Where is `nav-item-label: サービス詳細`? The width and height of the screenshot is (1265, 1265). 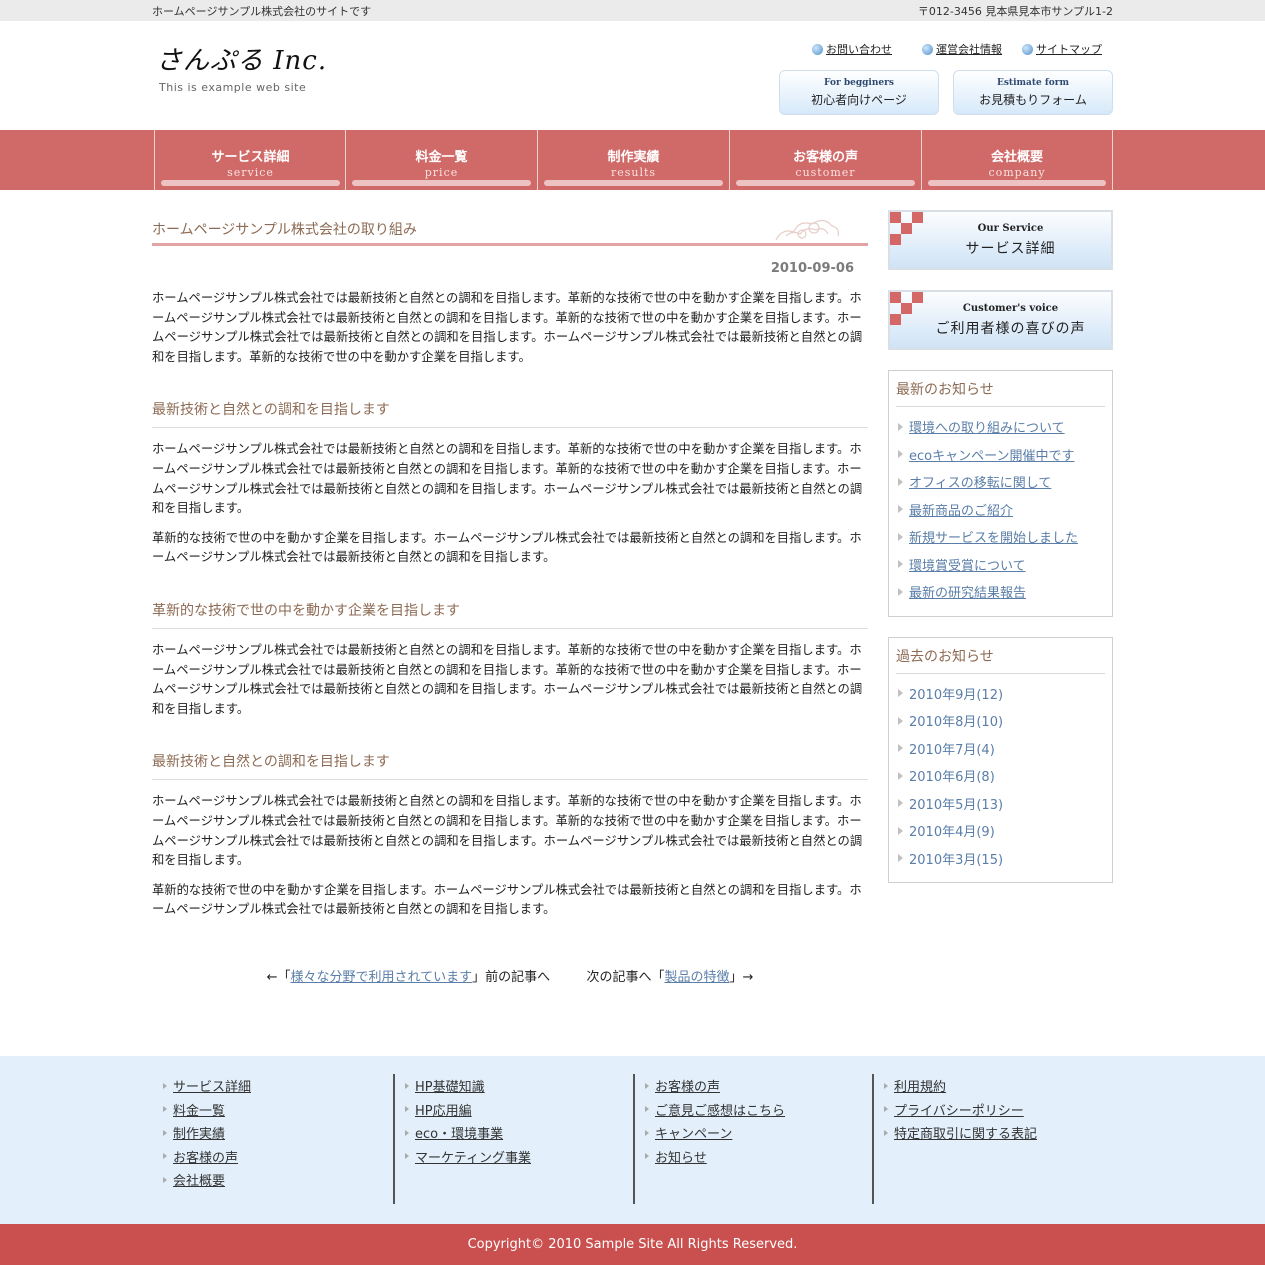 nav-item-label: サービス詳細 is located at coordinates (250, 157).